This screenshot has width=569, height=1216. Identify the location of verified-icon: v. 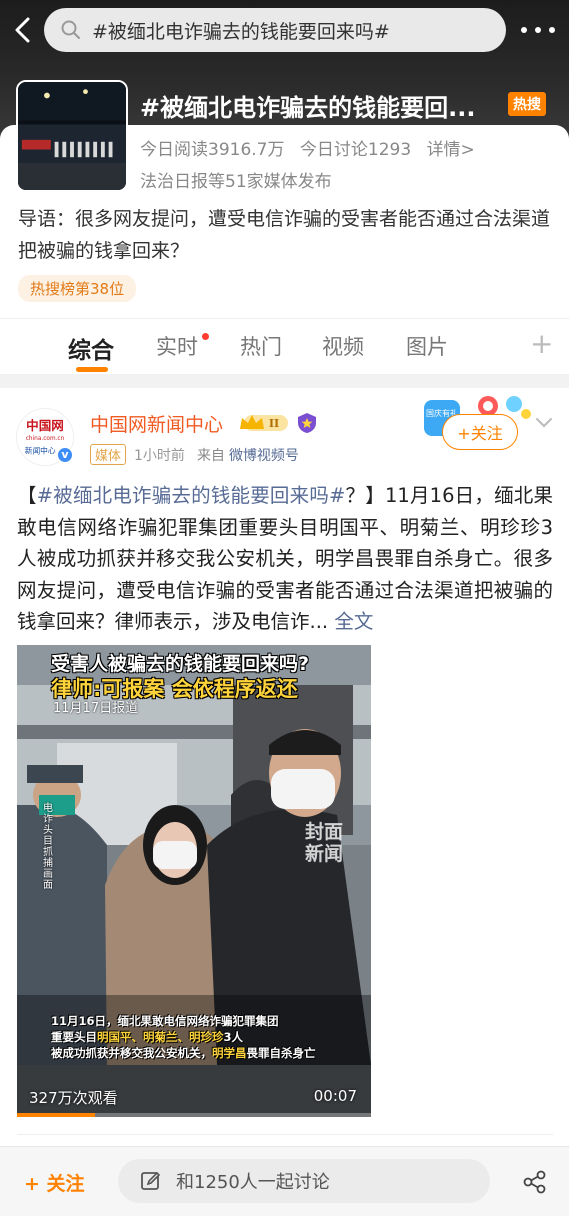
(65, 455).